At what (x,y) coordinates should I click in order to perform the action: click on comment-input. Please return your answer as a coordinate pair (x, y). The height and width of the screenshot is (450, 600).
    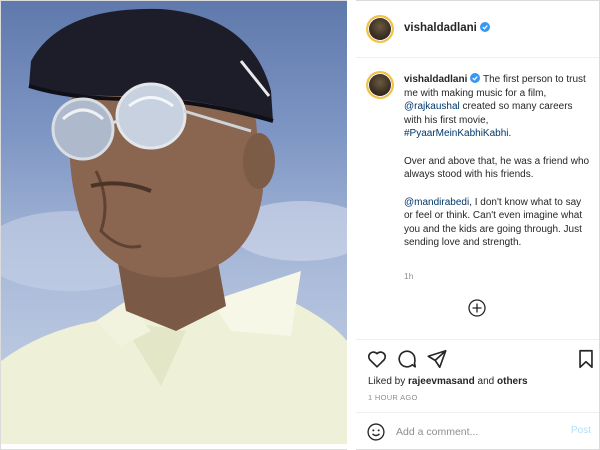
    Looking at the image, I should click on (476, 432).